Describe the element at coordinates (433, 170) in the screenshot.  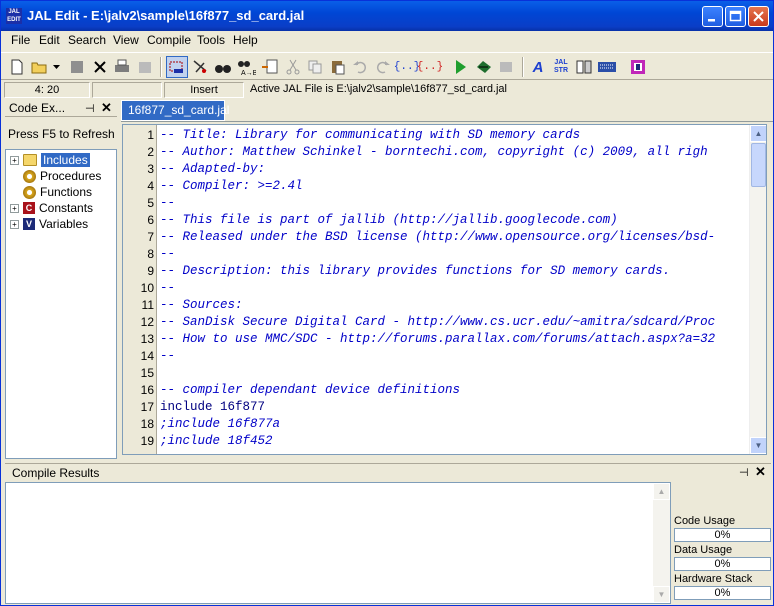
I see `code-line: 3 -- Adapted-by:` at that location.